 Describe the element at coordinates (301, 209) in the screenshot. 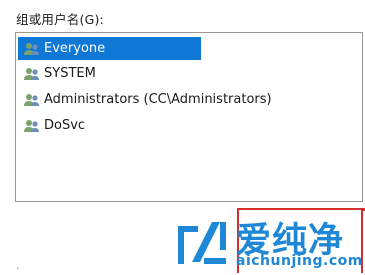

I see `edit-button-highlight` at that location.